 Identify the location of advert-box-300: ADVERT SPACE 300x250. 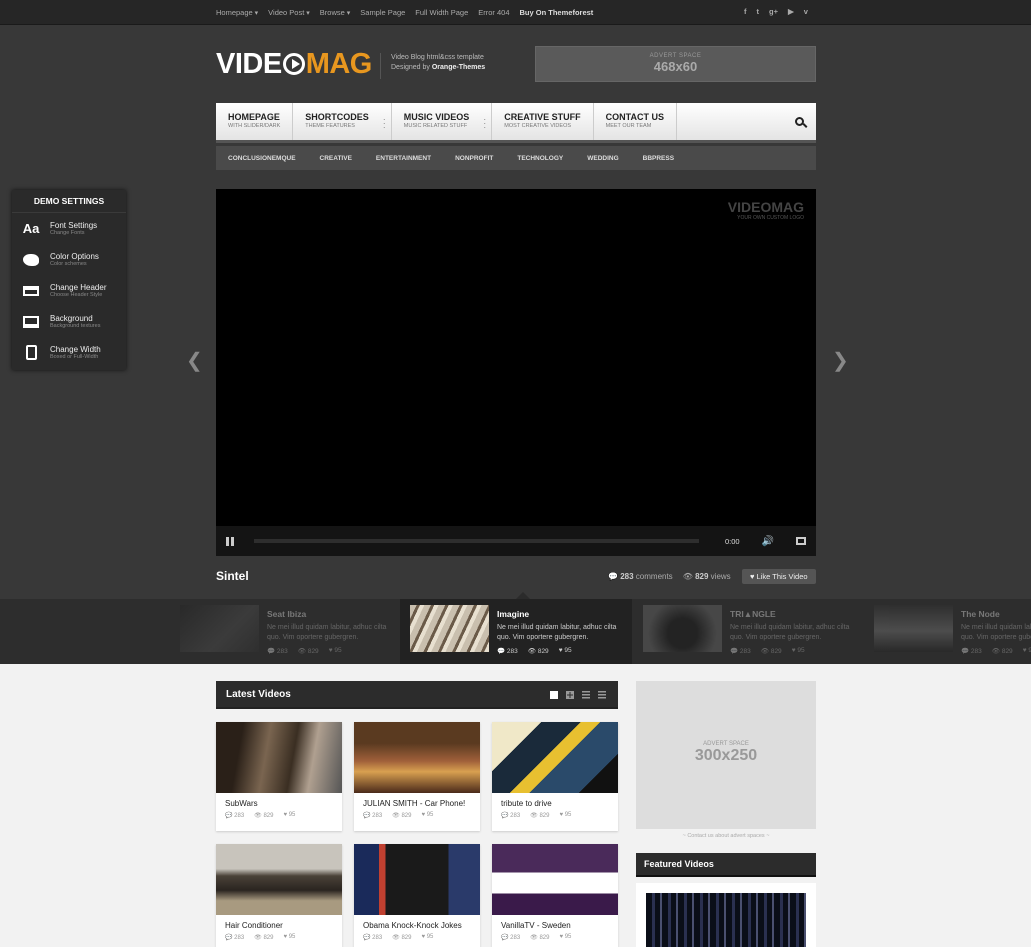
(726, 755).